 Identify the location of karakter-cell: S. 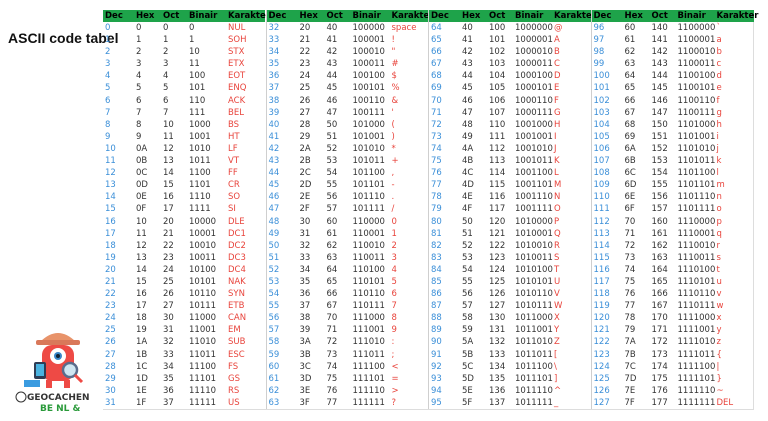
(557, 257).